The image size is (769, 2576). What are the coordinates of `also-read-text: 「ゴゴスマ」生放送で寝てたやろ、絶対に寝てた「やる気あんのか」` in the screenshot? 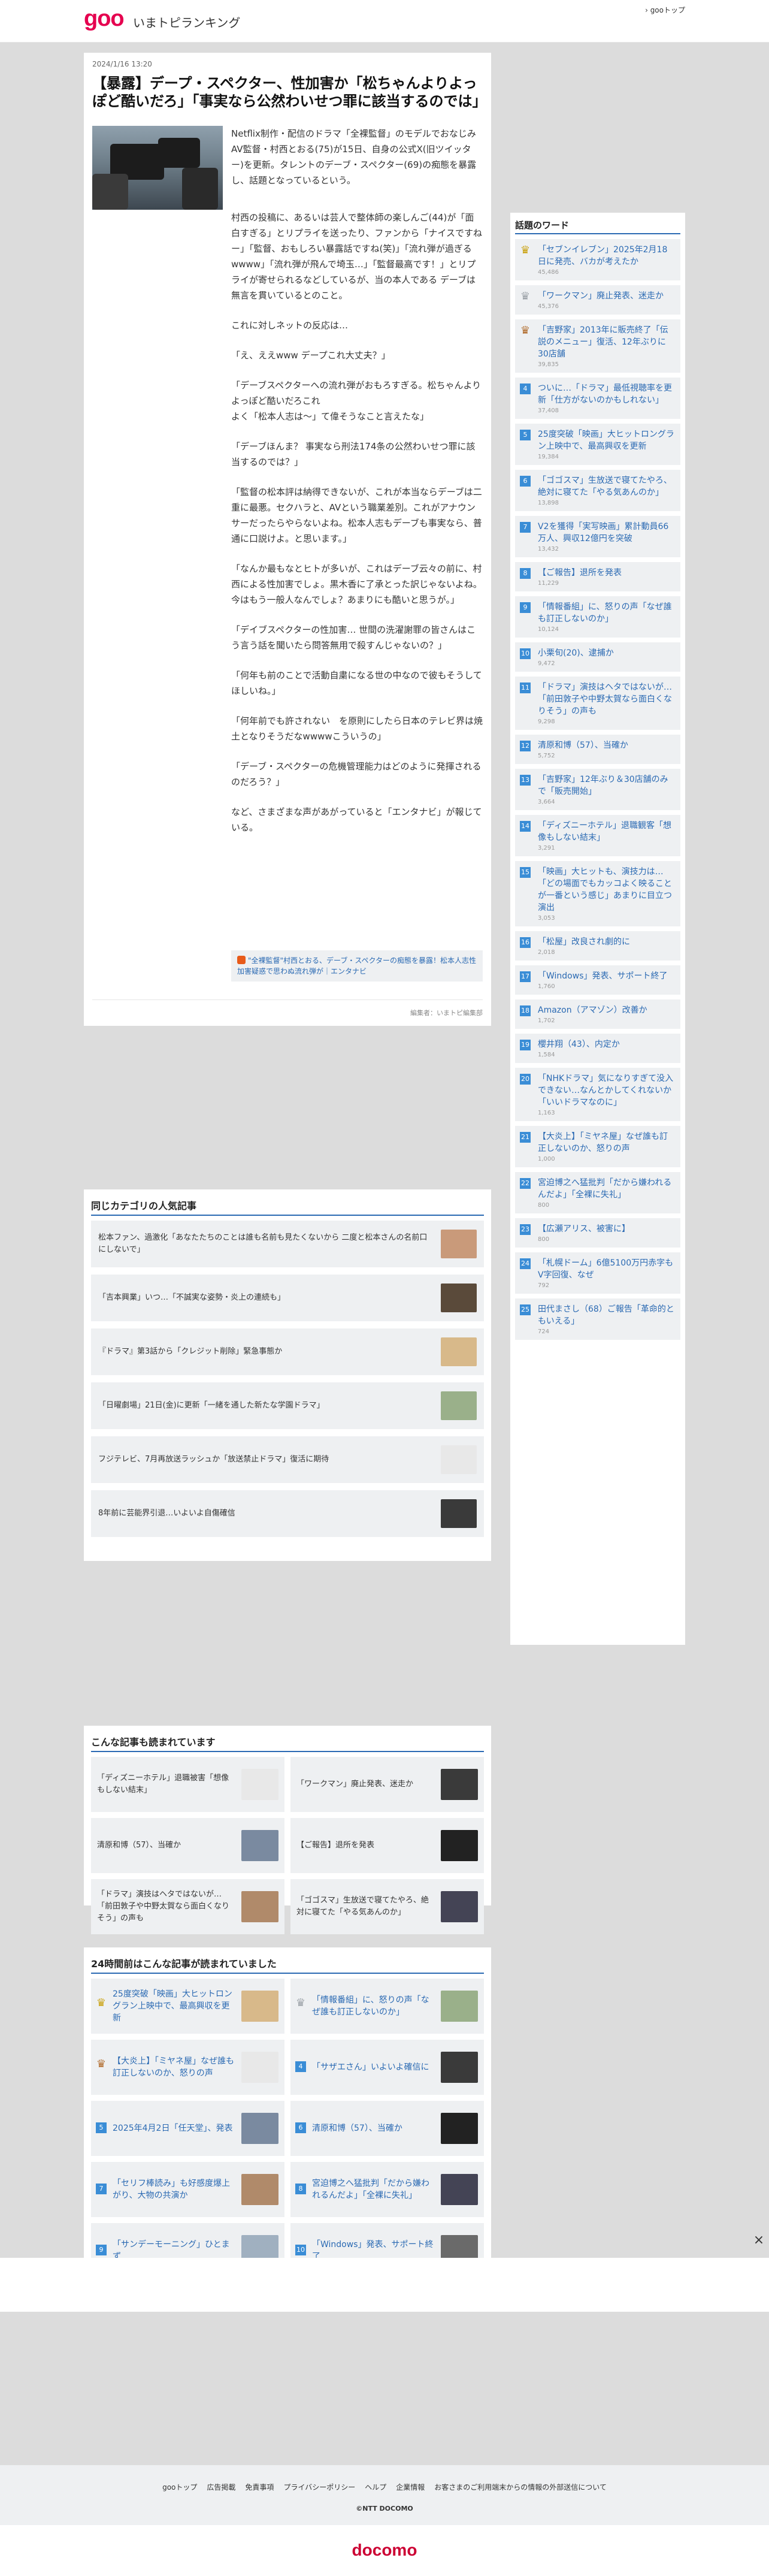 It's located at (366, 1907).